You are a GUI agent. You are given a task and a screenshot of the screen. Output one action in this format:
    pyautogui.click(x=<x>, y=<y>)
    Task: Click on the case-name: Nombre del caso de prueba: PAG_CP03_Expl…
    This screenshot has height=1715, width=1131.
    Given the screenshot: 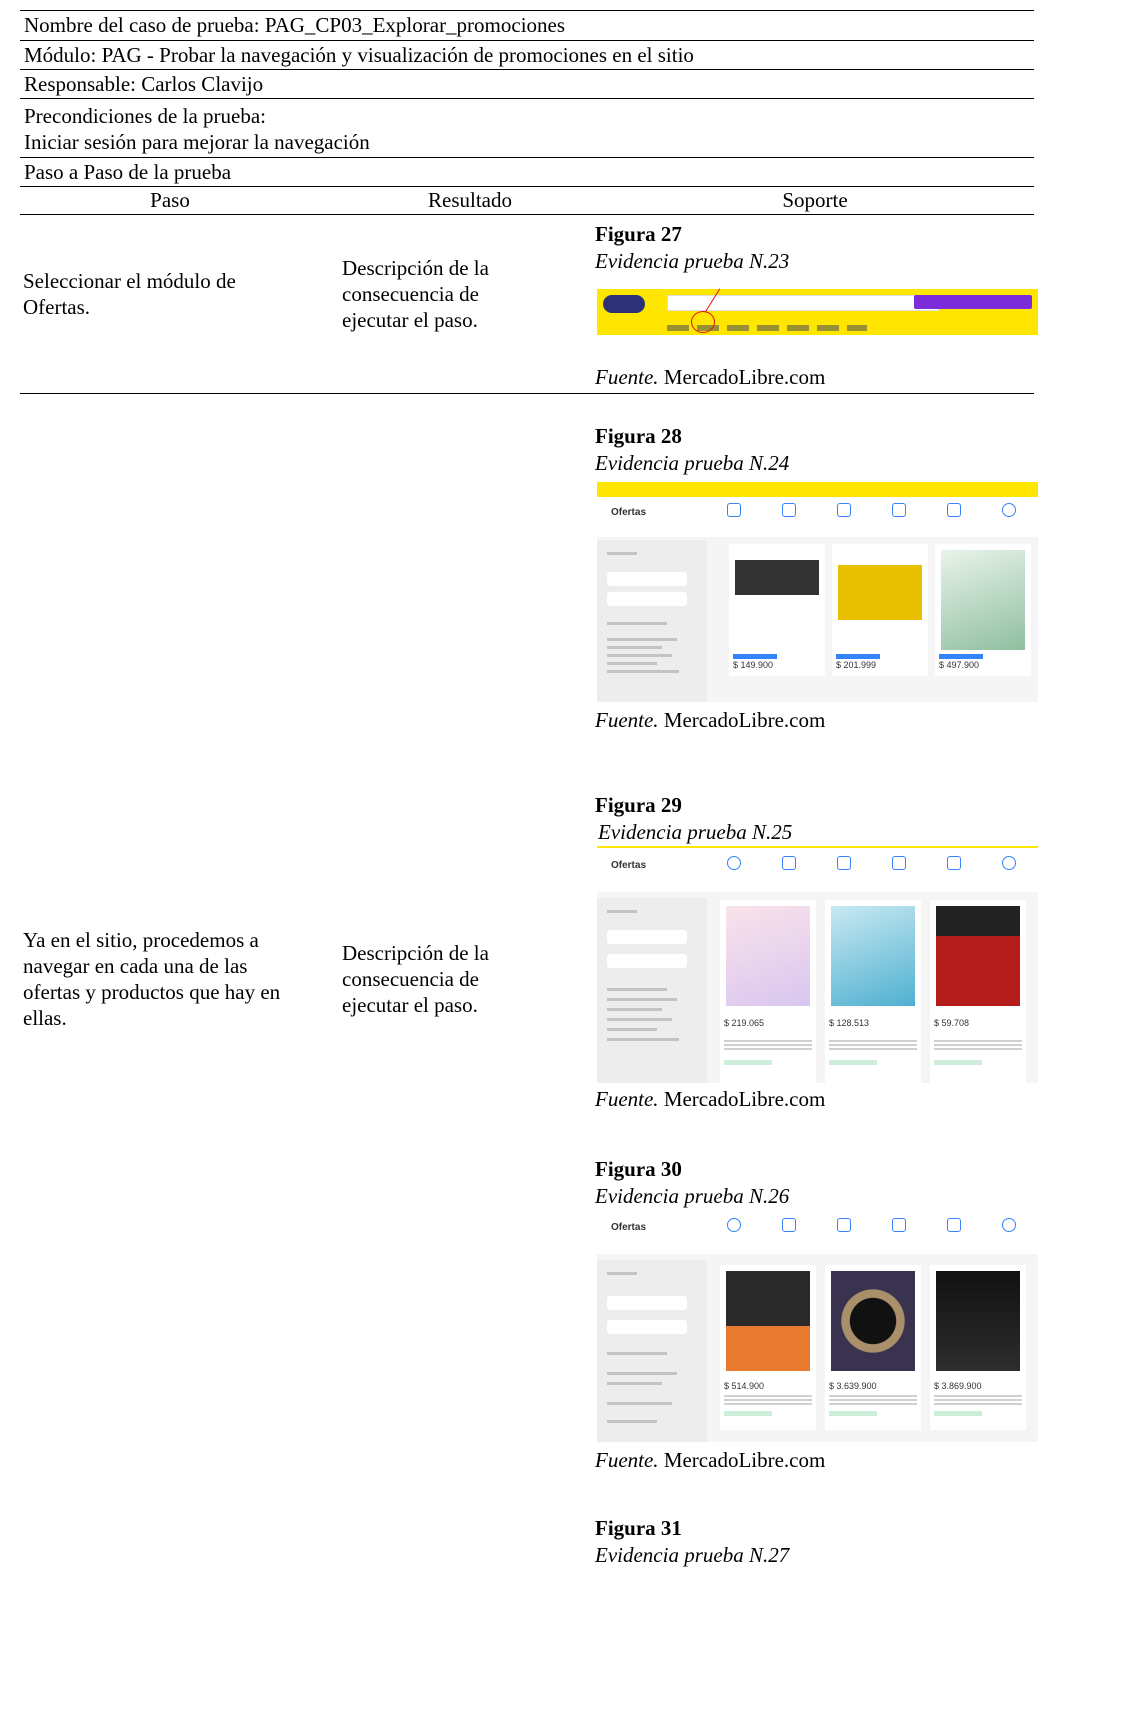 What is the action you would take?
    pyautogui.click(x=295, y=25)
    